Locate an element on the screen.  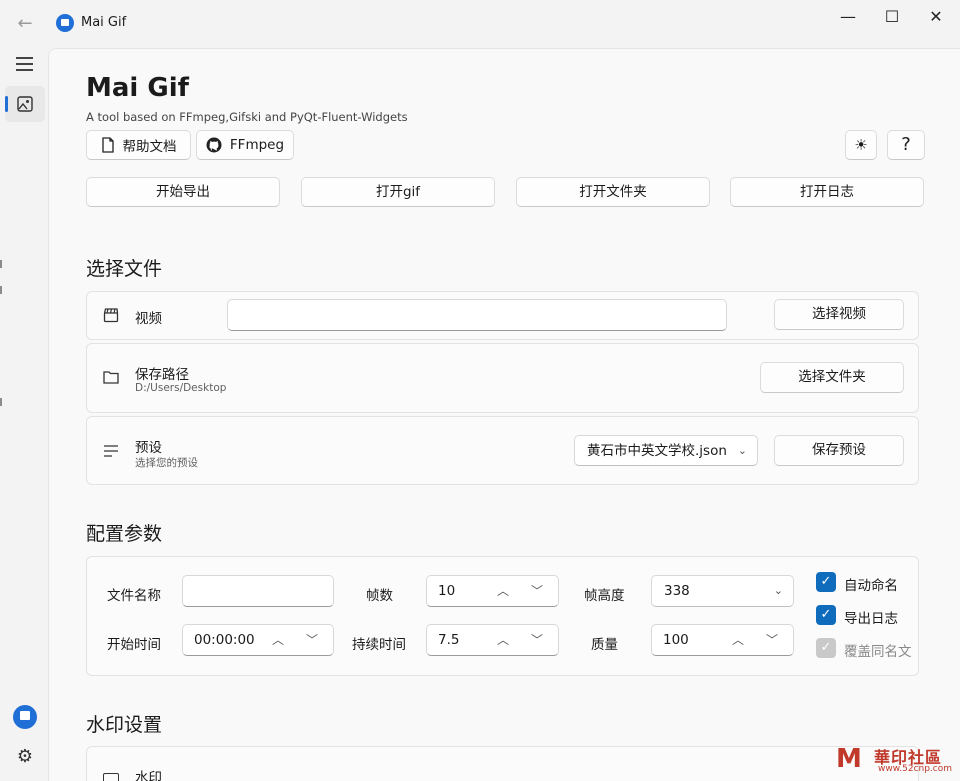
help-doc-button: 帮助文档 is located at coordinates (138, 145).